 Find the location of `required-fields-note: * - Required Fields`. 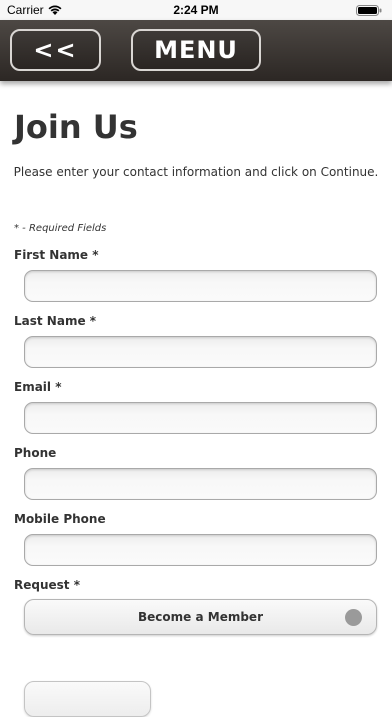

required-fields-note: * - Required Fields is located at coordinates (60, 228).